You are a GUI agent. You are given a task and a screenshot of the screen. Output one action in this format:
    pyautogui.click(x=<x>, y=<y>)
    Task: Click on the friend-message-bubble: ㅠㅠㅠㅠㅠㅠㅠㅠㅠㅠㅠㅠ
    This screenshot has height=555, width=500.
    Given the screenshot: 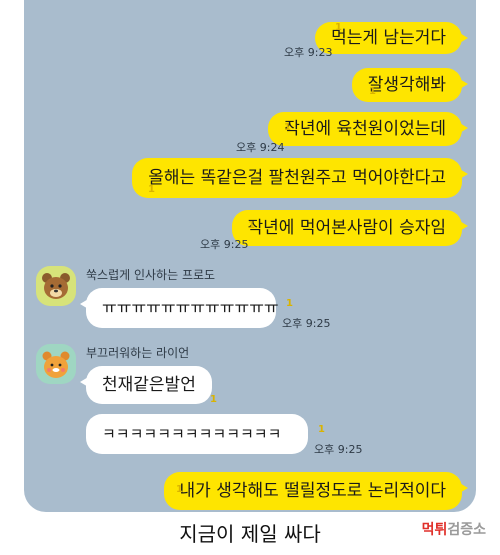 What is the action you would take?
    pyautogui.click(x=179, y=308)
    